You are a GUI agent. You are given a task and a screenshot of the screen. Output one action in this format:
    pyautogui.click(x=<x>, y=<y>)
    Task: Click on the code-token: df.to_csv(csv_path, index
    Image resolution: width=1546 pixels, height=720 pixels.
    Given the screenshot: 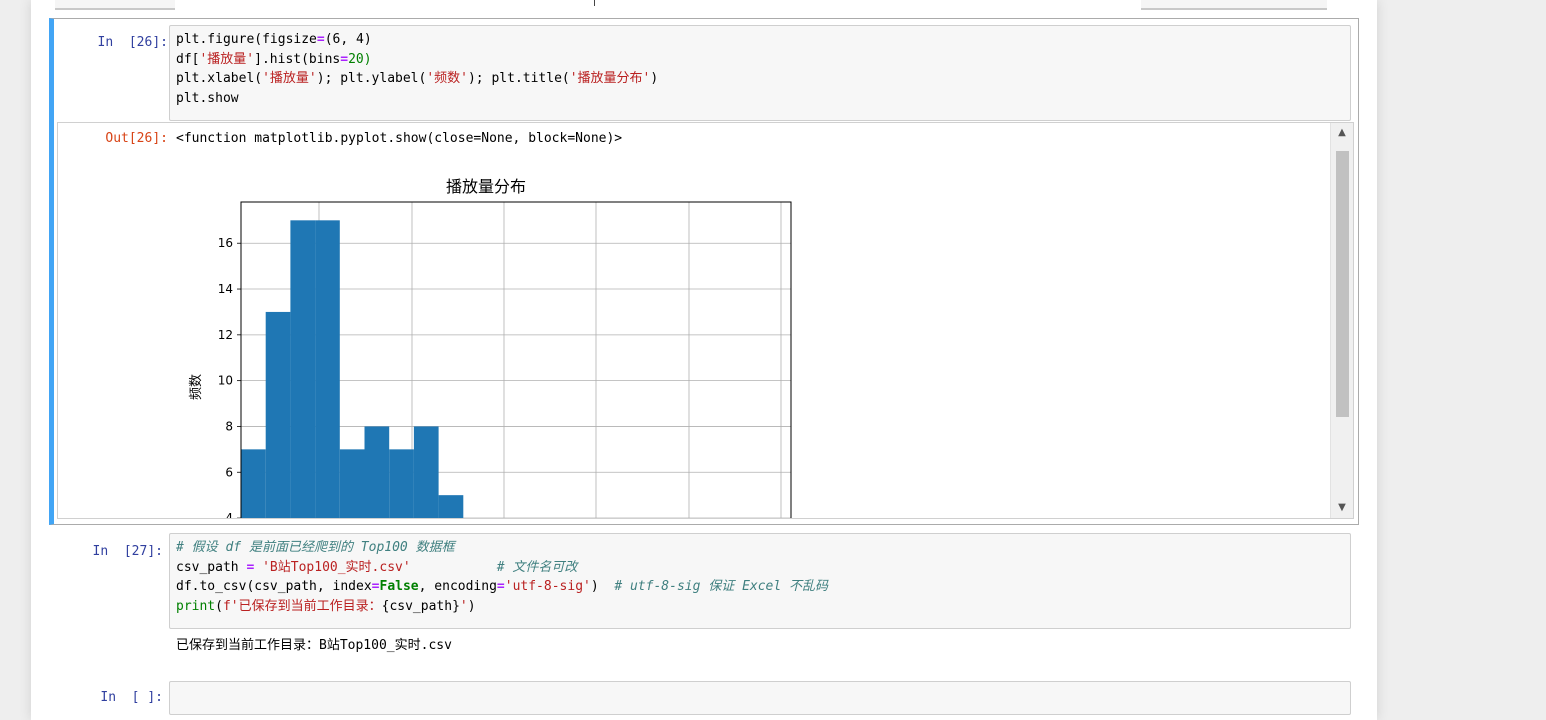 What is the action you would take?
    pyautogui.click(x=274, y=586)
    